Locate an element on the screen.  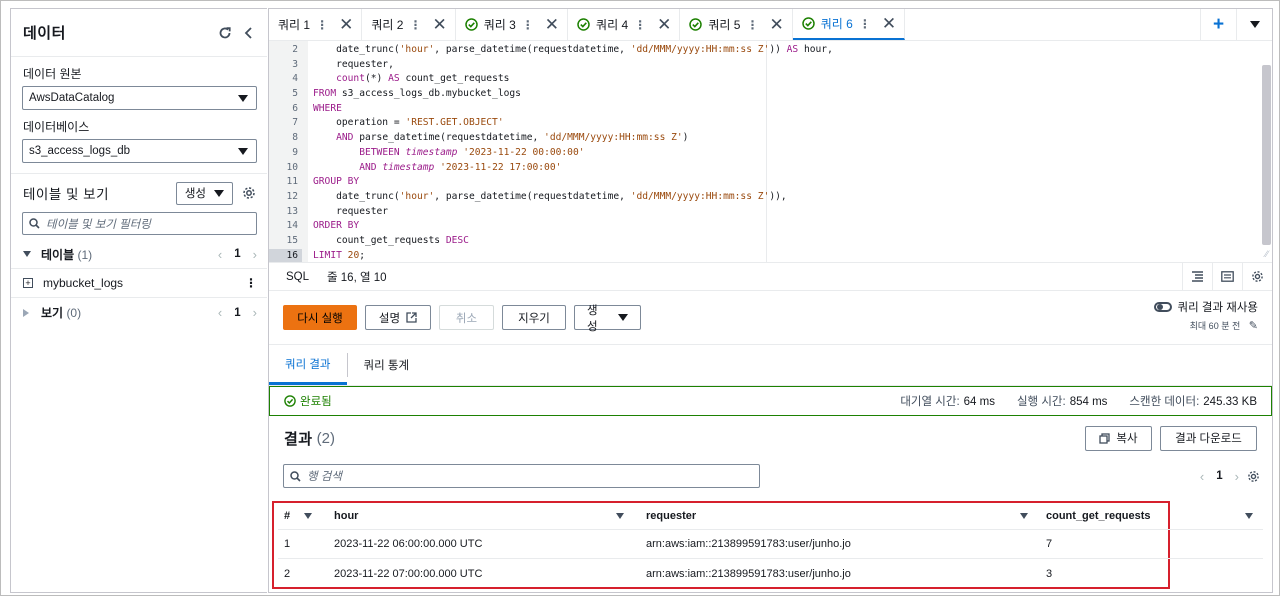
run-again-button: 다시 실행 is located at coordinates (320, 317).